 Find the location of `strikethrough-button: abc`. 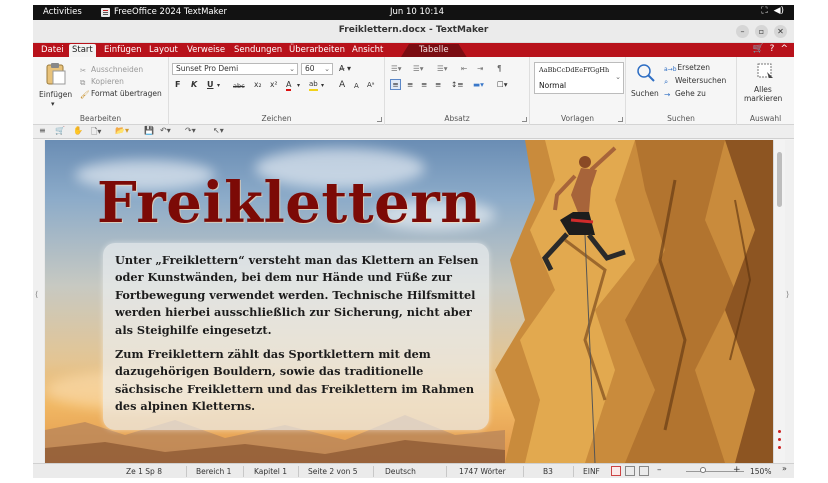

strikethrough-button: abc is located at coordinates (239, 86).